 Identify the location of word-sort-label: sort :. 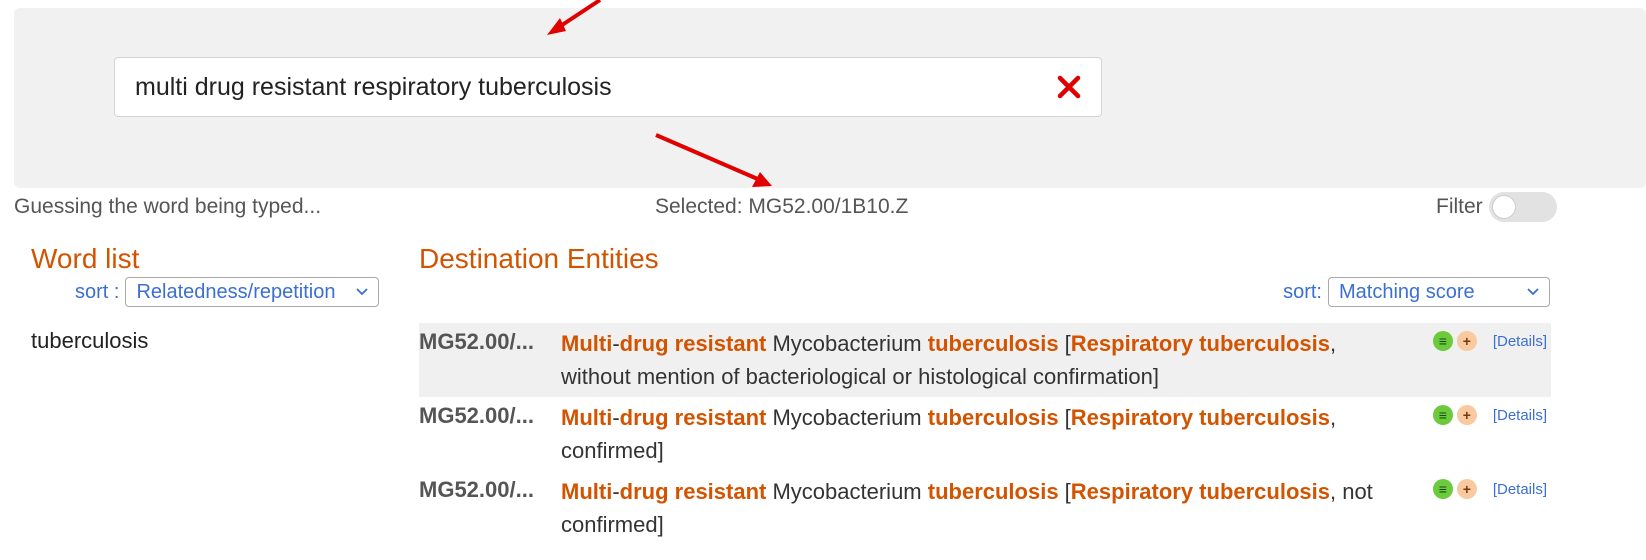
(97, 291).